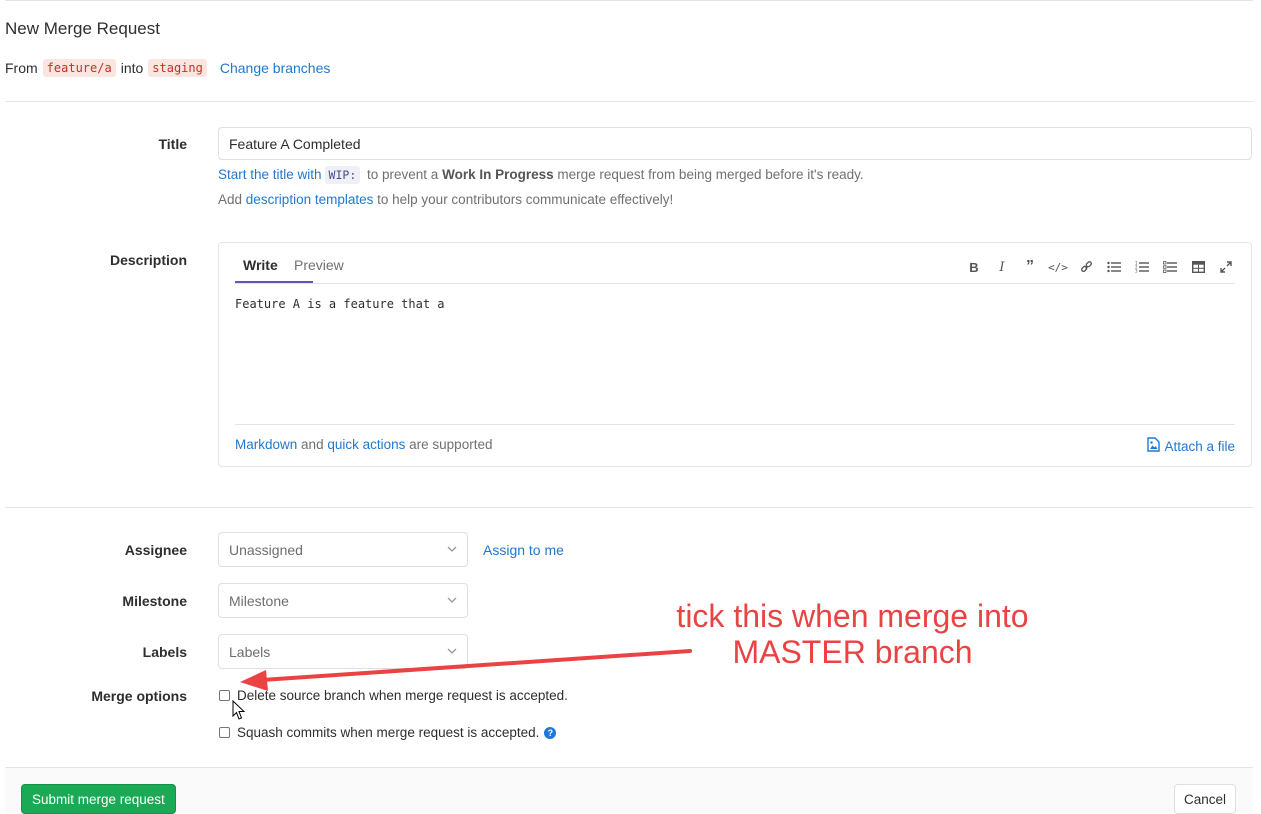  What do you see at coordinates (275, 68) in the screenshot?
I see `change-branches-link: Change branches` at bounding box center [275, 68].